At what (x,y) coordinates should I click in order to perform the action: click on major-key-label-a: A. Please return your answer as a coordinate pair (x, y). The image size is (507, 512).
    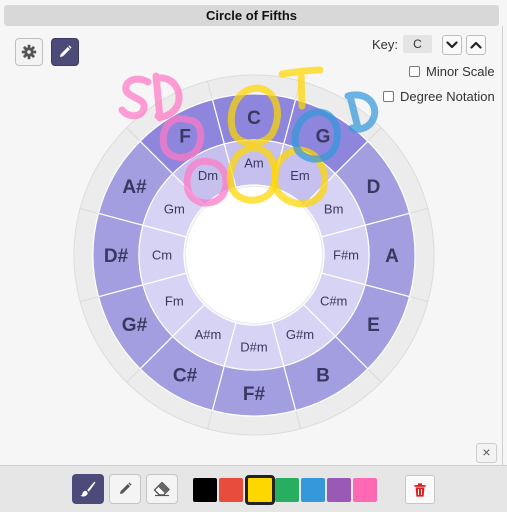
    Looking at the image, I should click on (392, 256).